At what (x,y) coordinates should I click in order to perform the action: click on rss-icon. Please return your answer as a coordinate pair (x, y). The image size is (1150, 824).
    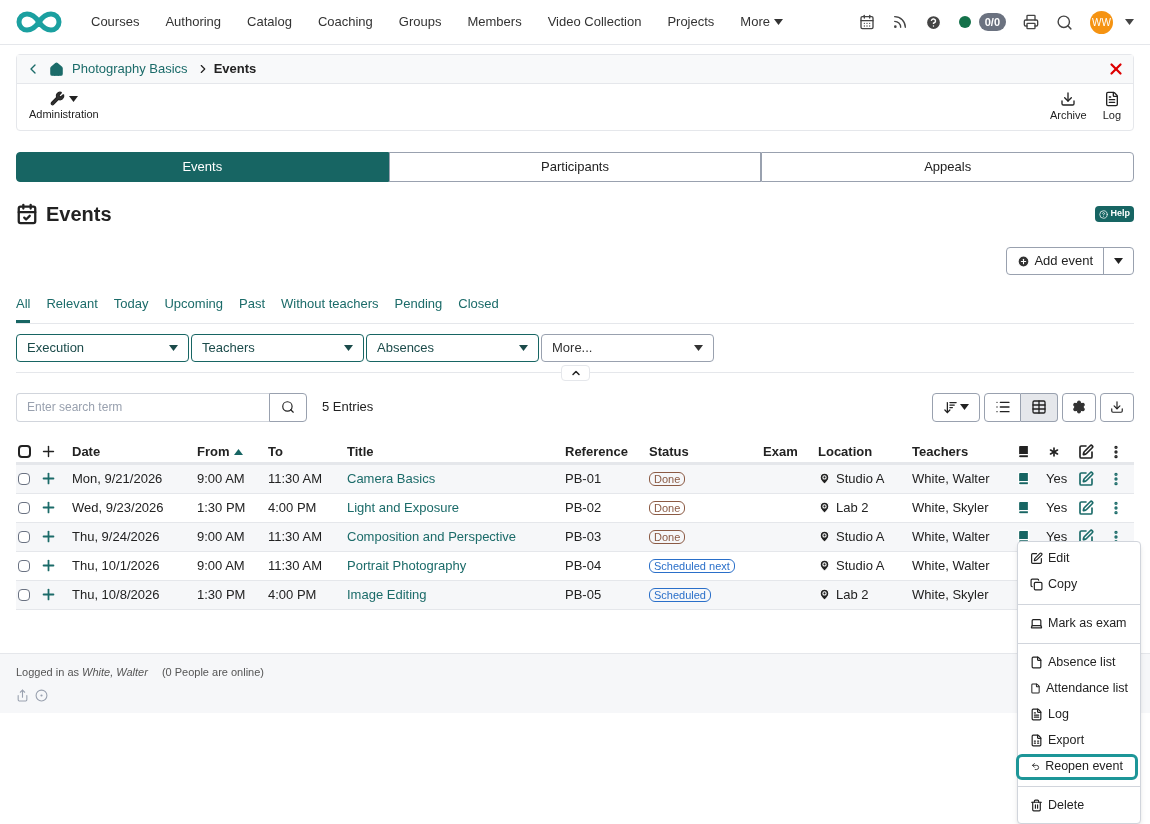
    Looking at the image, I should click on (899, 22).